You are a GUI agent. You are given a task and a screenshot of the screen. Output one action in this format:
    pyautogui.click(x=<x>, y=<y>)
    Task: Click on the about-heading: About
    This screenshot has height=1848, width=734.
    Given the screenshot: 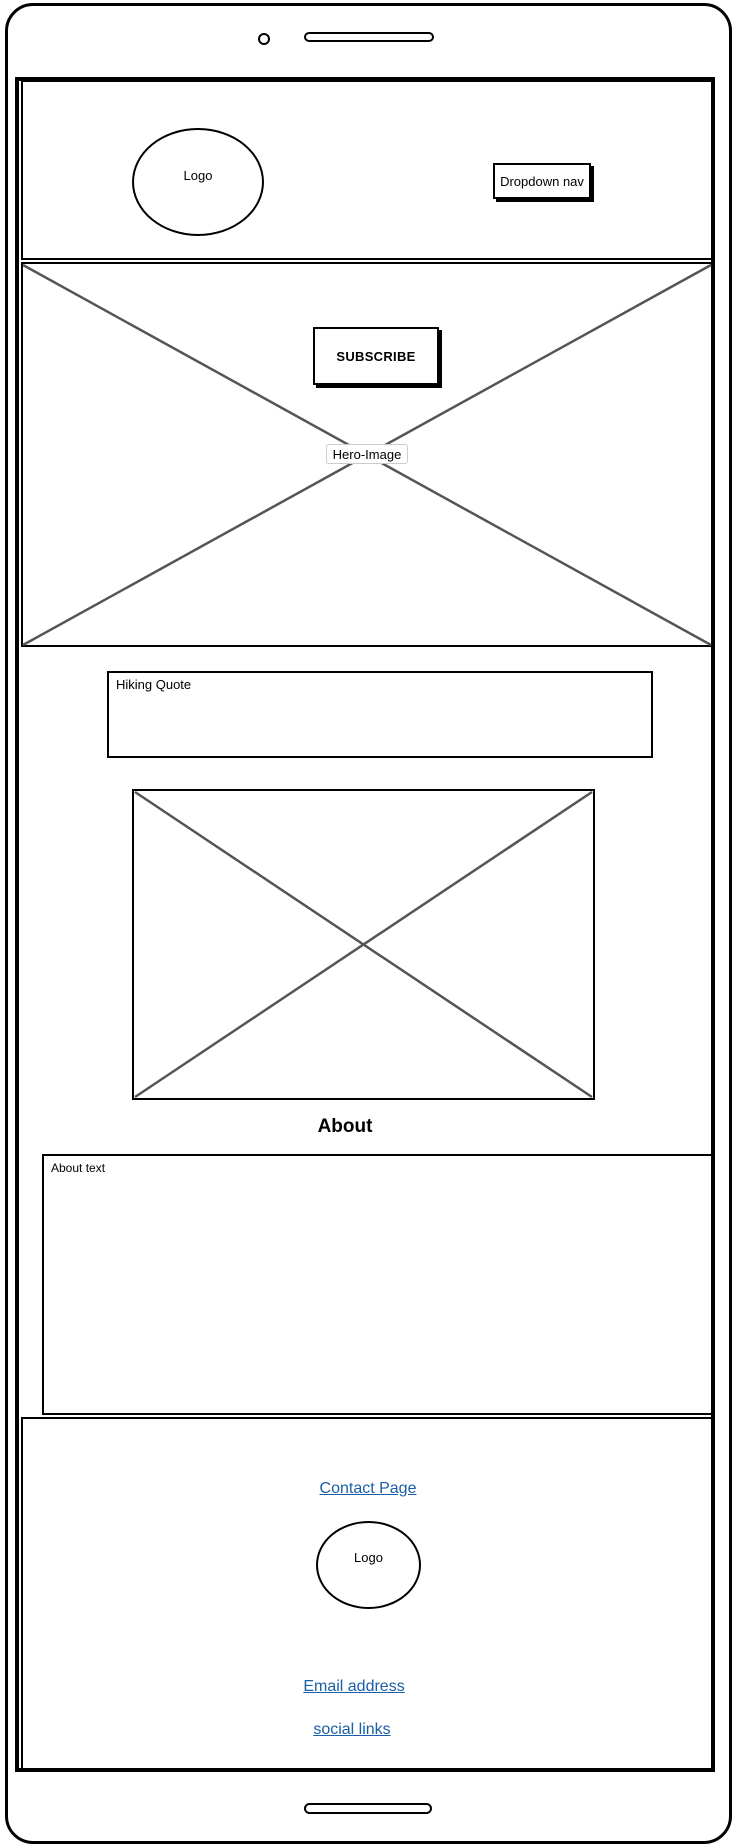 What is the action you would take?
    pyautogui.click(x=345, y=1126)
    